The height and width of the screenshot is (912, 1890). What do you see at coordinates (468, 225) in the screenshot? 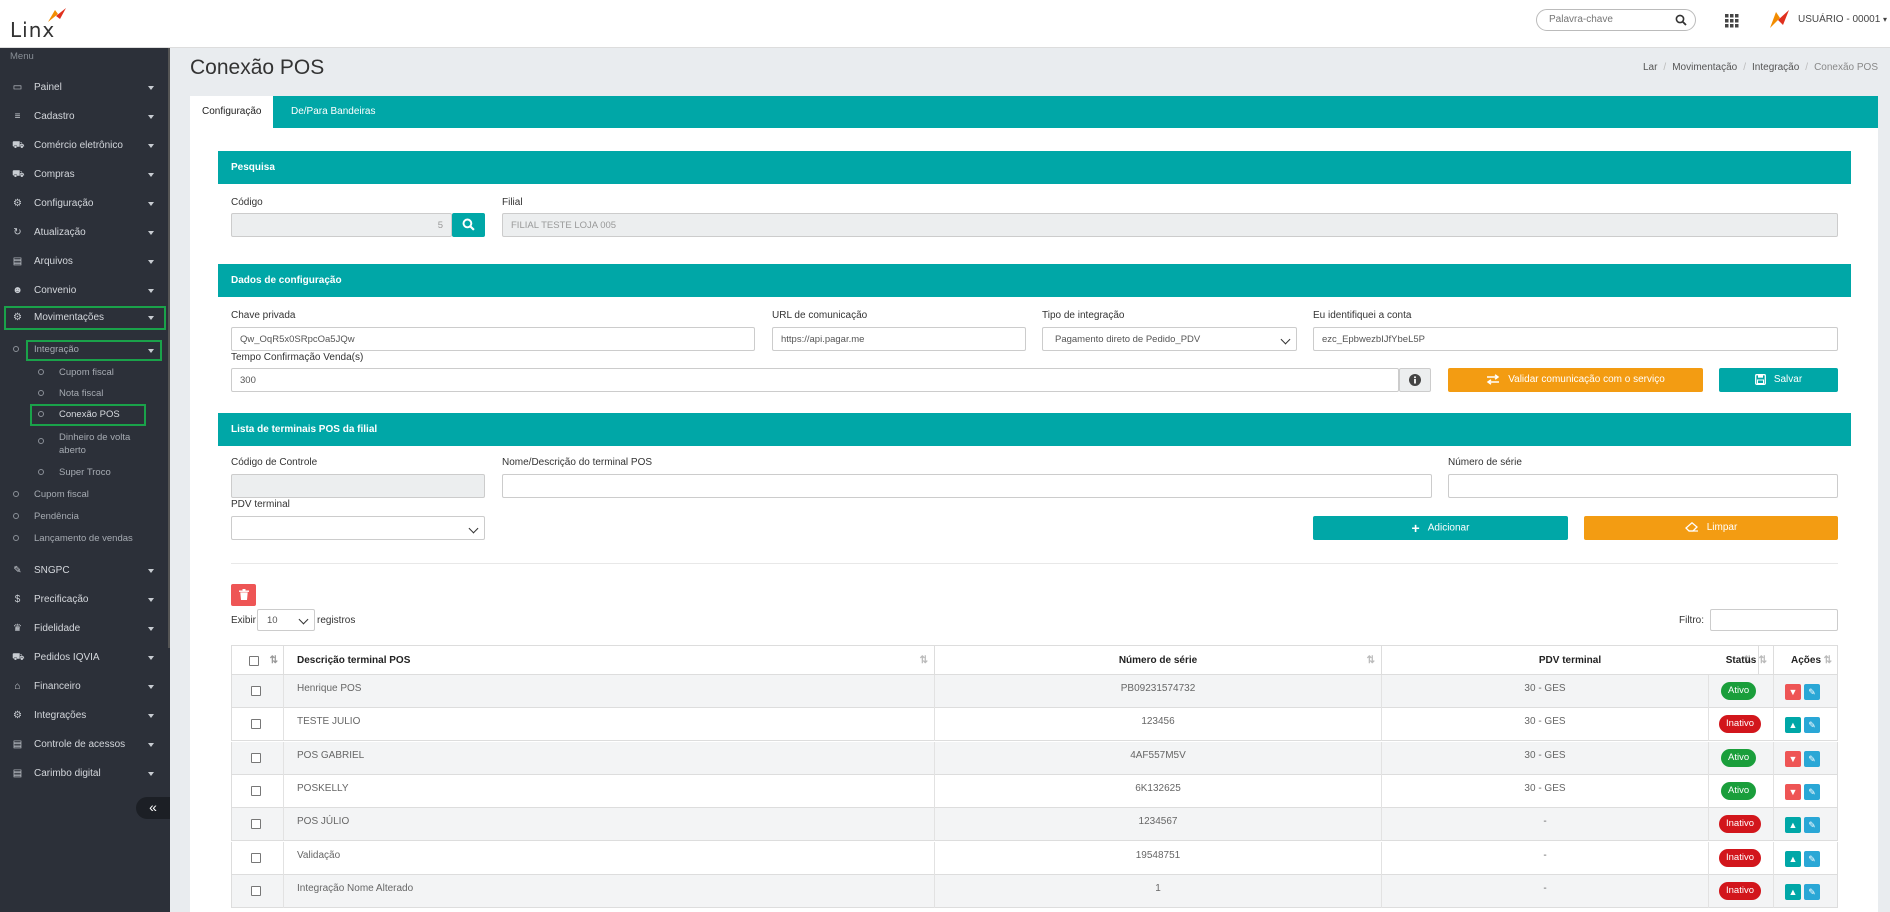
I see `search-codigo-button` at bounding box center [468, 225].